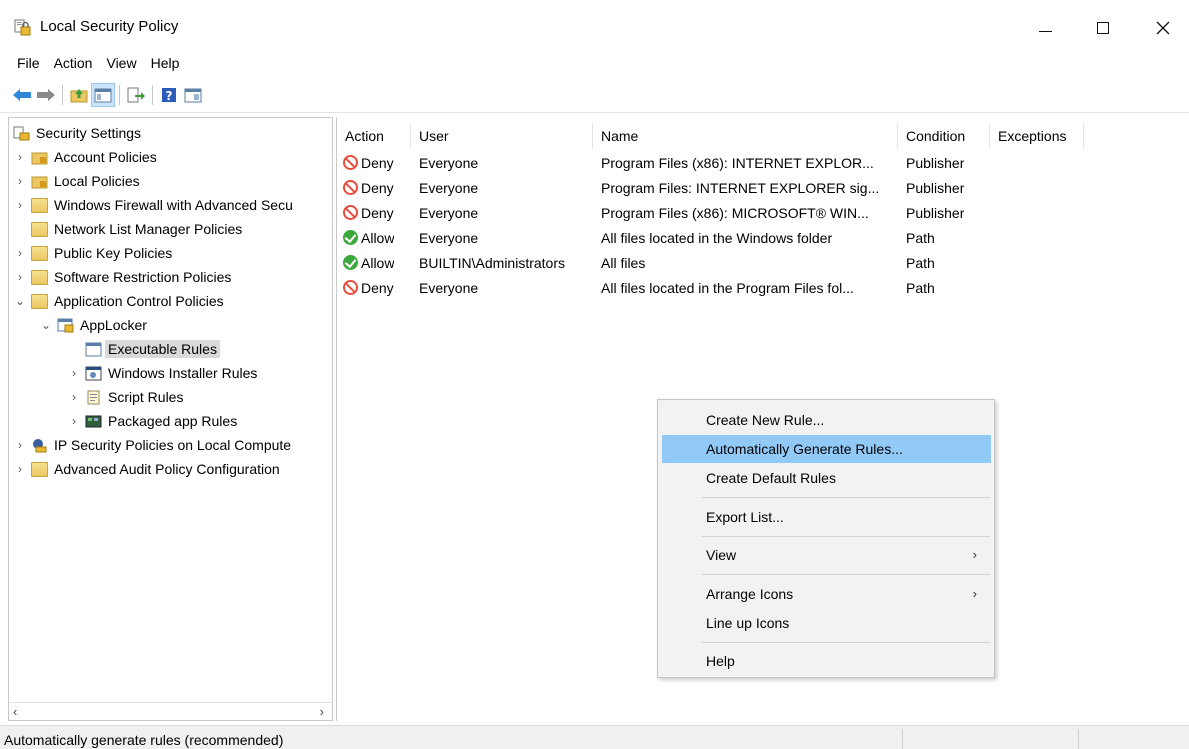 The image size is (1189, 749). Describe the element at coordinates (143, 349) in the screenshot. I see `tree-item-executable-rules: Executable Rules` at that location.